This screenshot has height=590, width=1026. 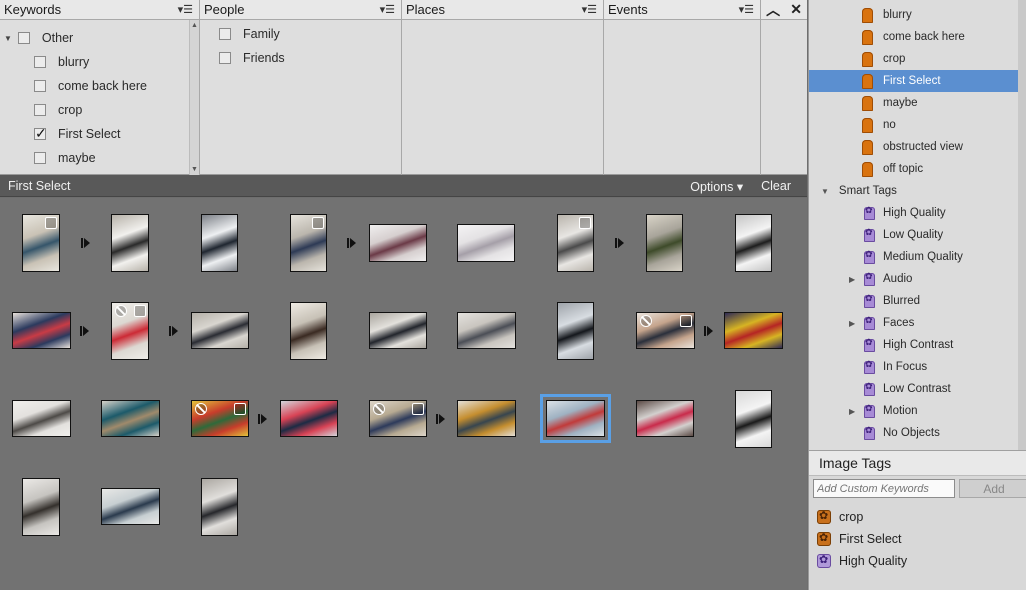 I want to click on clear-button: Clear, so click(x=776, y=186).